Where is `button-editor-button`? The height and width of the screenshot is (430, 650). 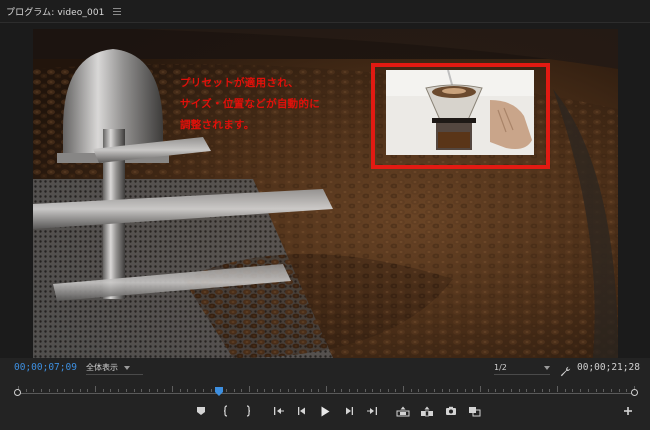 button-editor-button is located at coordinates (628, 411).